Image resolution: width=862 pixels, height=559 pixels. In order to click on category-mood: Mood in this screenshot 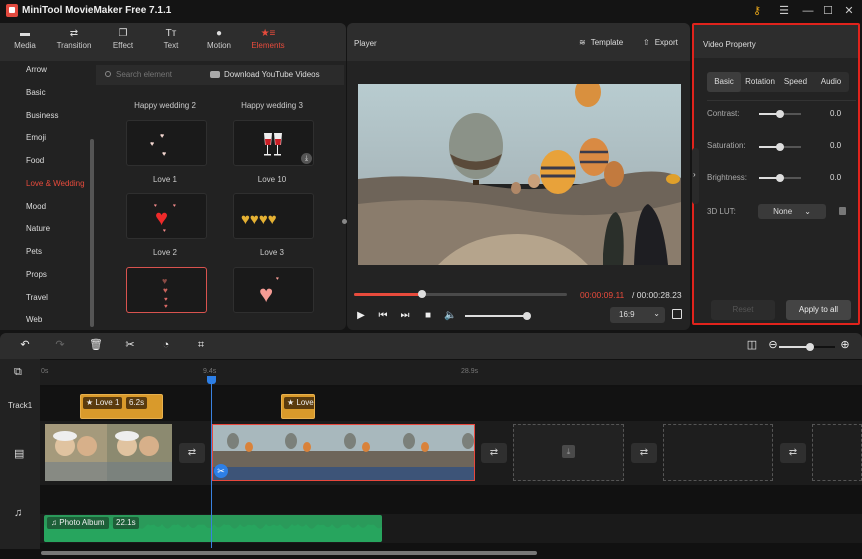, I will do `click(36, 206)`.